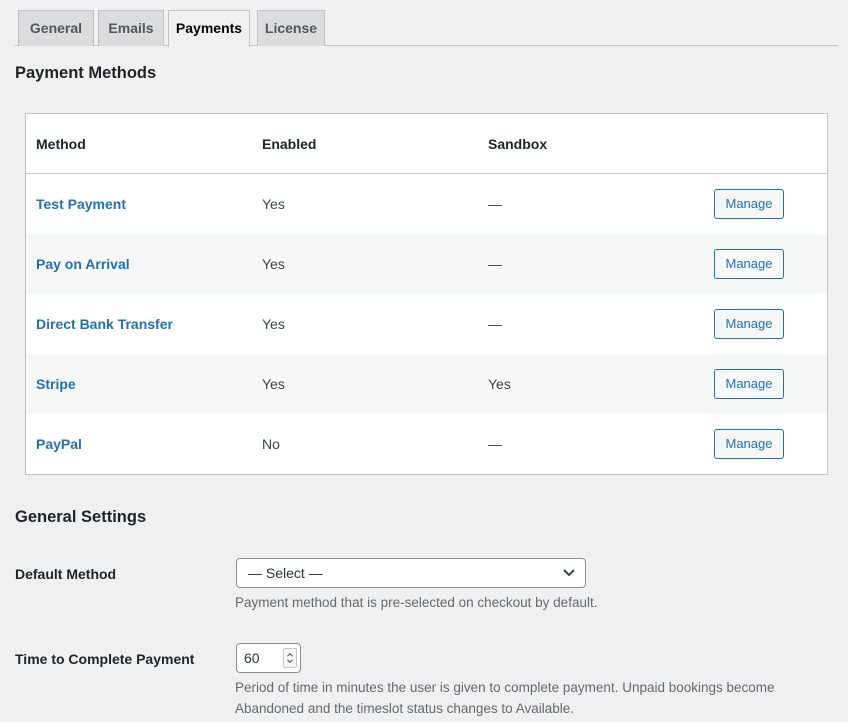 This screenshot has width=848, height=722. I want to click on time-to-complete-value: 60, so click(252, 658).